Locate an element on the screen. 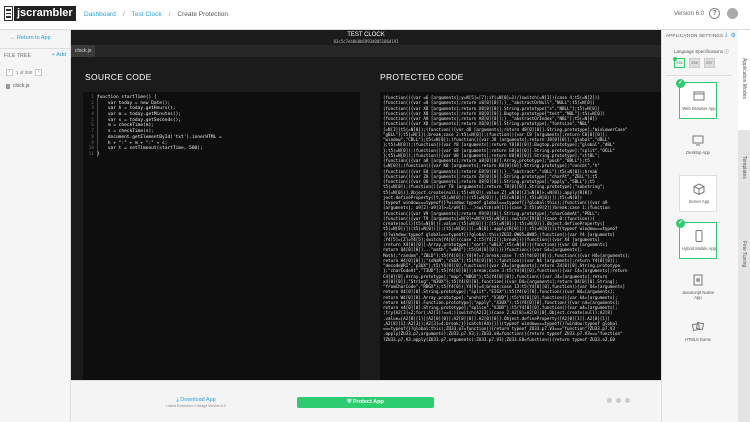 The image size is (750, 422). download-label: Download App is located at coordinates (198, 400).